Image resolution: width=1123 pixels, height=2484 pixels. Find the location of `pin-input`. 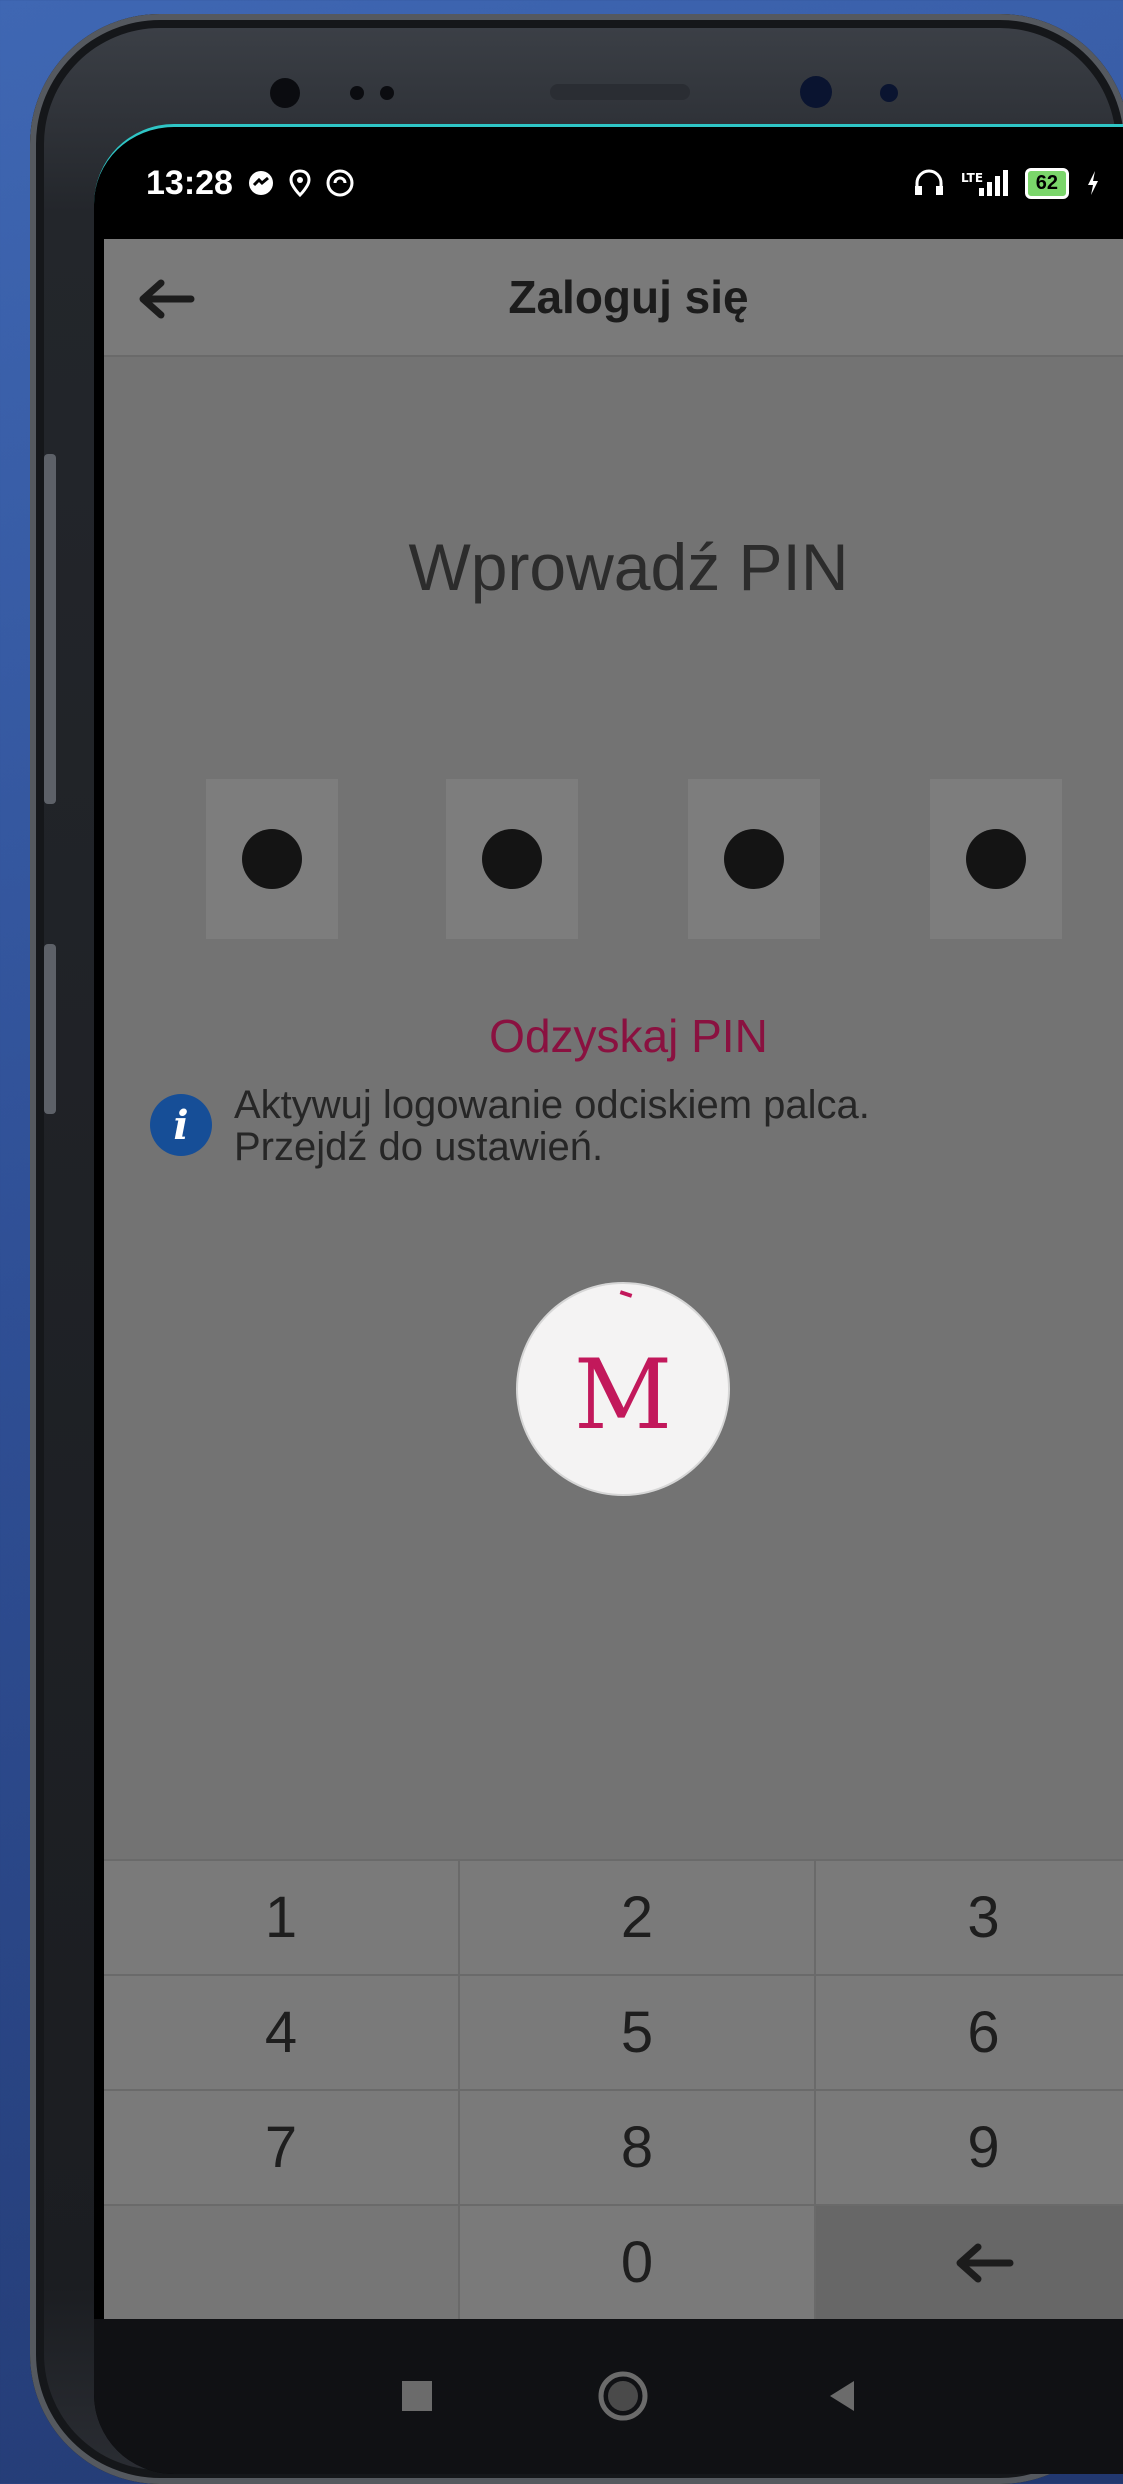

pin-input is located at coordinates (613, 859).